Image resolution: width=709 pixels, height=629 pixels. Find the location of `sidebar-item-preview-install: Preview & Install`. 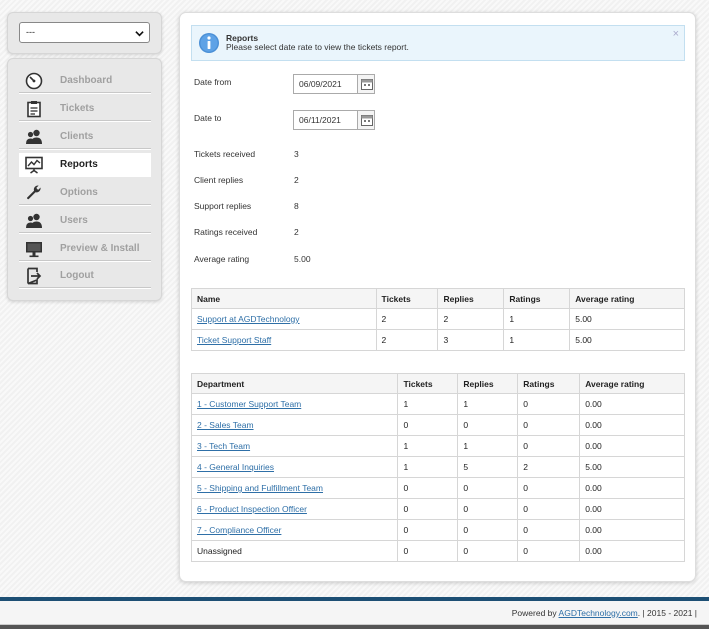

sidebar-item-preview-install: Preview & Install is located at coordinates (85, 249).